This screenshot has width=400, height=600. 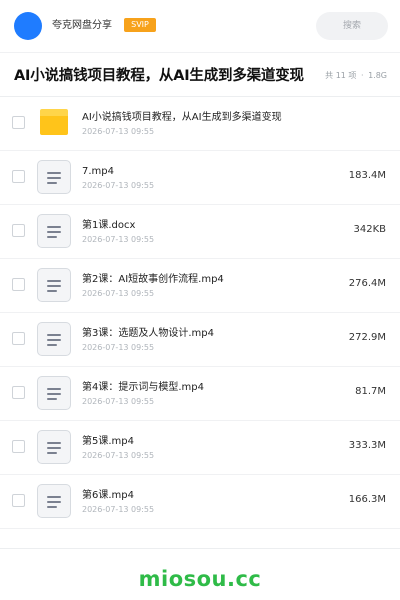 I want to click on item-name: 第3课：选题及人物设计.mp4, so click(x=148, y=333).